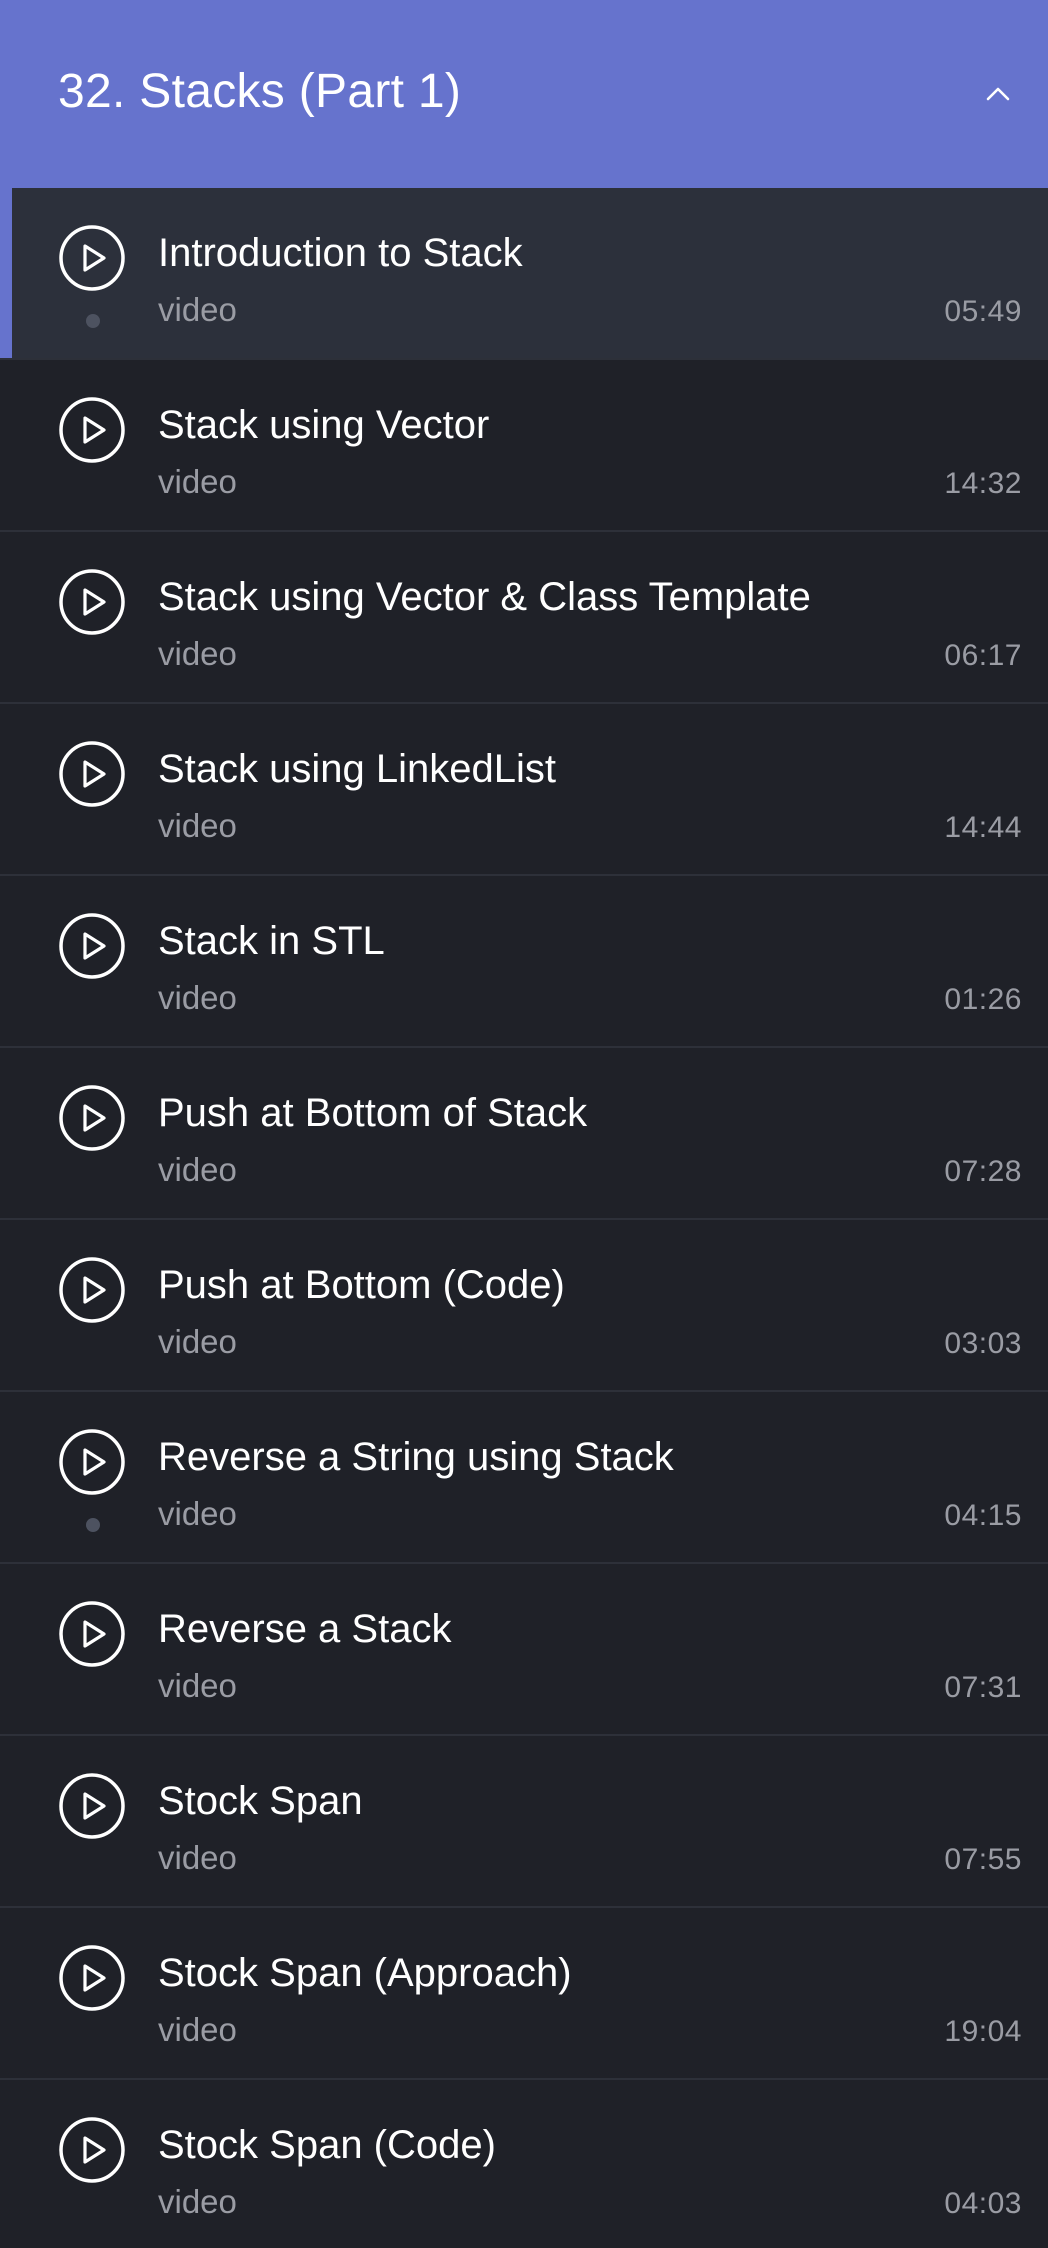 Image resolution: width=1048 pixels, height=2248 pixels. What do you see at coordinates (983, 1343) in the screenshot?
I see `lesson-duration: 03:03` at bounding box center [983, 1343].